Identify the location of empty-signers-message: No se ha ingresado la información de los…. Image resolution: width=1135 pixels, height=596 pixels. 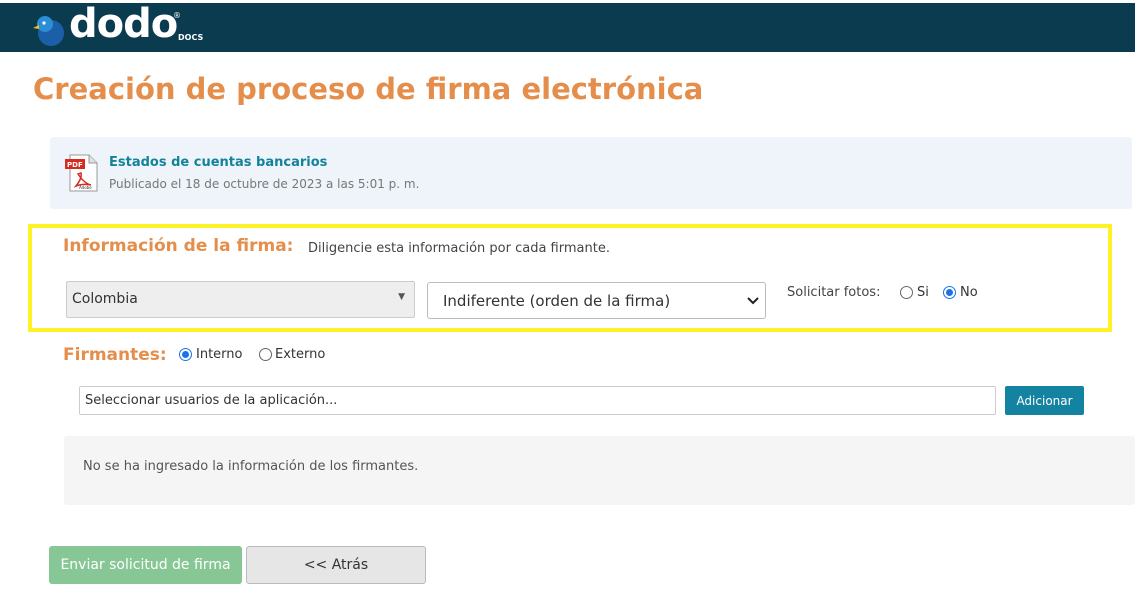
(251, 466).